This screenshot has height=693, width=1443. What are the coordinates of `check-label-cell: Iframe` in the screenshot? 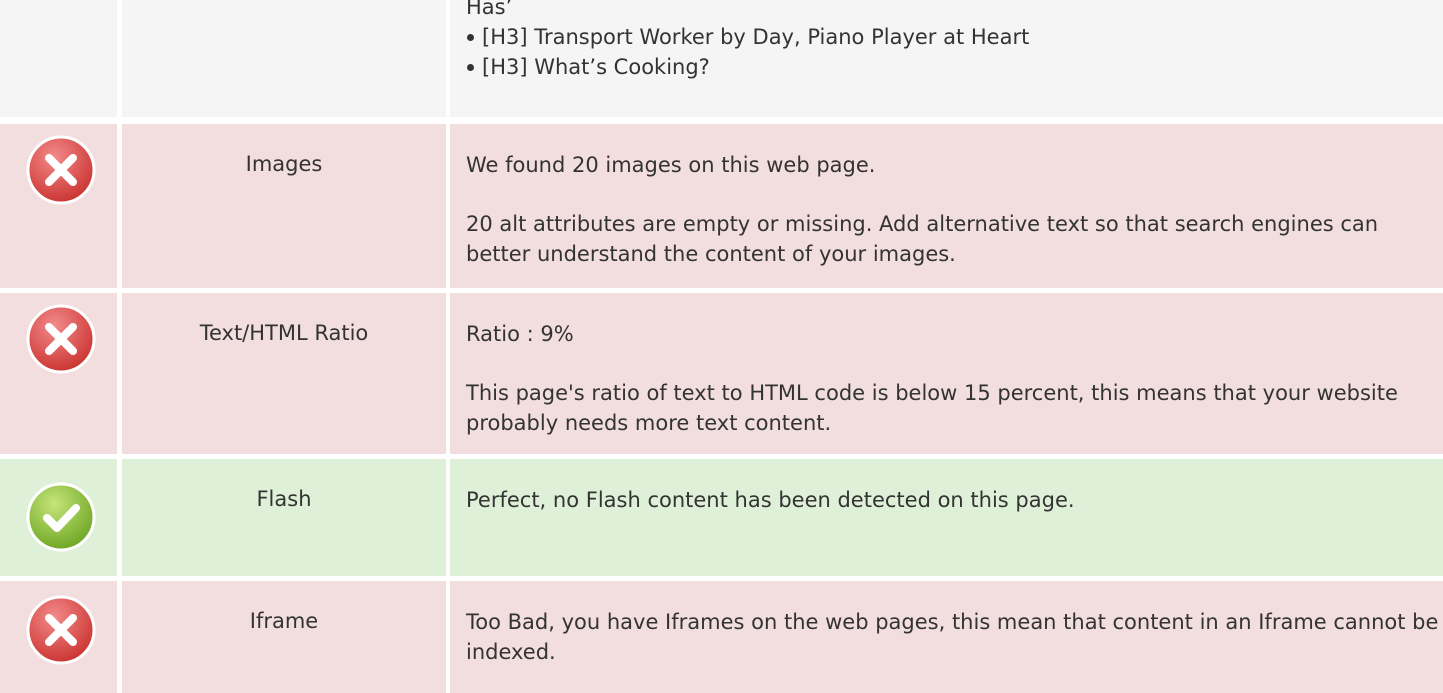 It's located at (284, 637).